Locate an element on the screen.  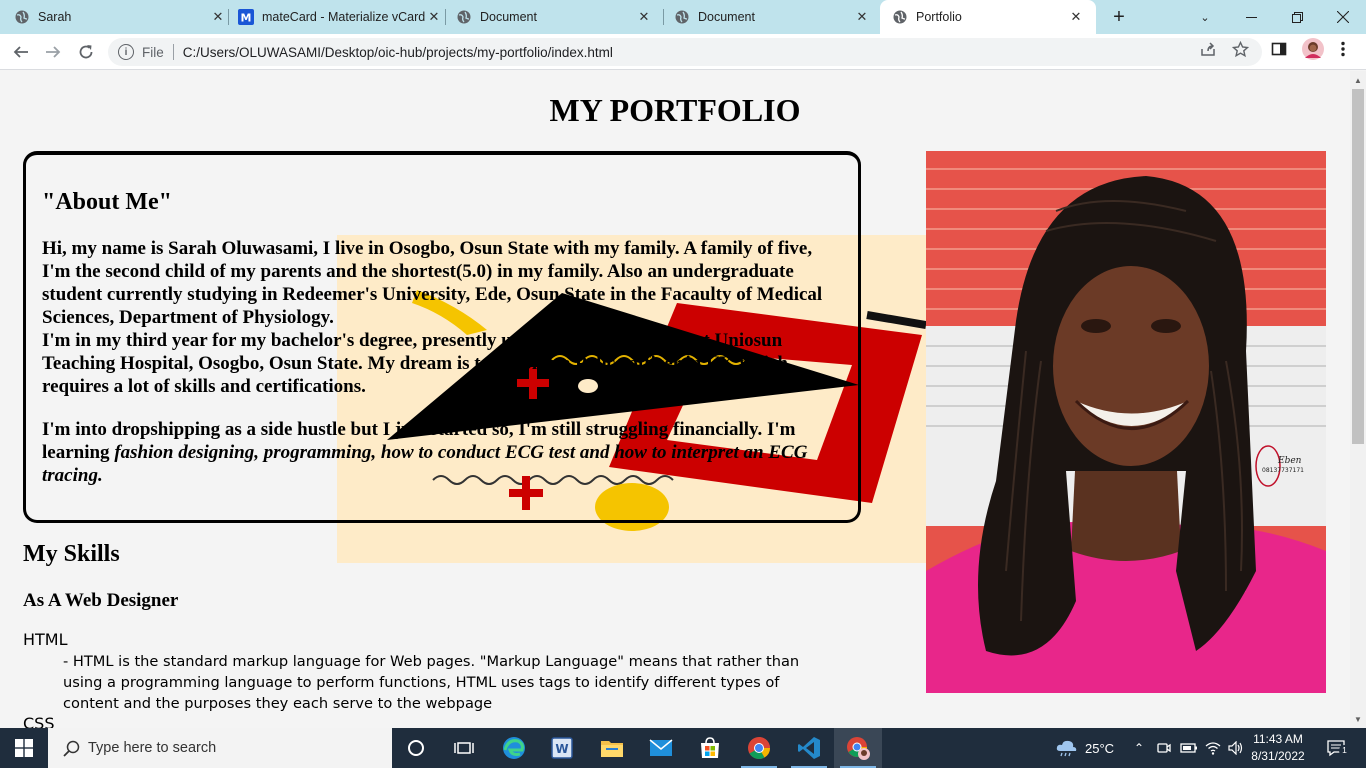
side-panel-icon is located at coordinates (1279, 49).